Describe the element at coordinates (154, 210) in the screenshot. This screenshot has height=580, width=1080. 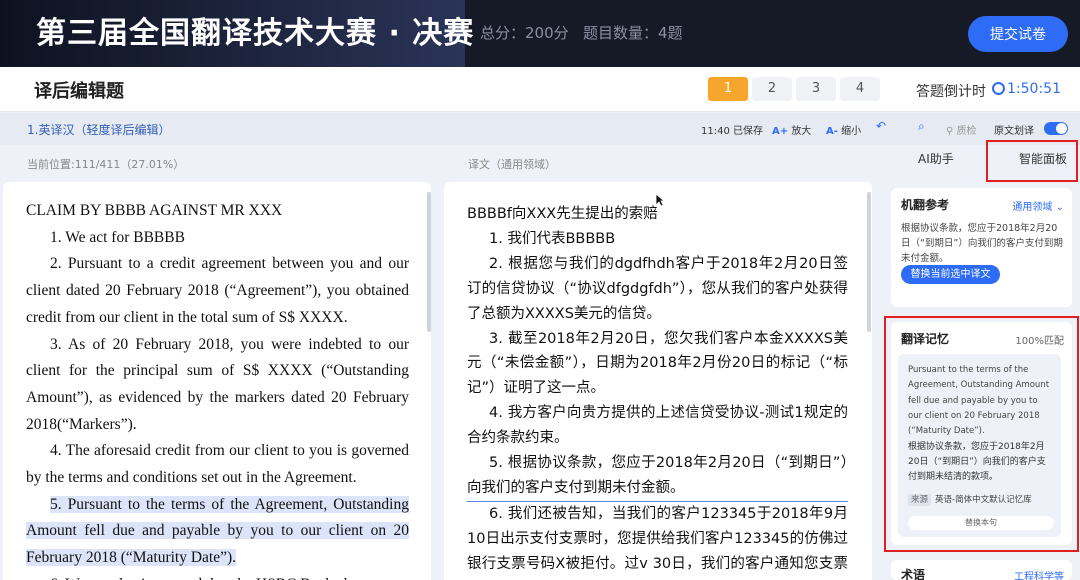
I see `source-heading: CLAIM BY BBBB AGAINST MR XXX` at that location.